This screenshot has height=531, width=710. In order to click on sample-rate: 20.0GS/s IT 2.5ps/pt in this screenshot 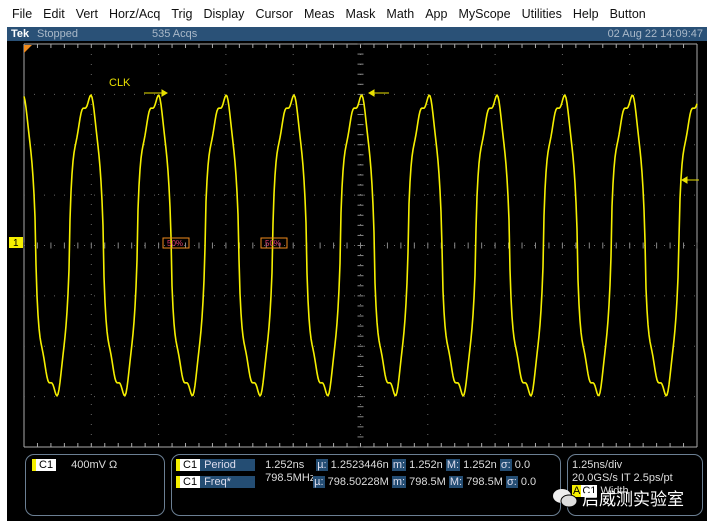, I will do `click(622, 478)`.